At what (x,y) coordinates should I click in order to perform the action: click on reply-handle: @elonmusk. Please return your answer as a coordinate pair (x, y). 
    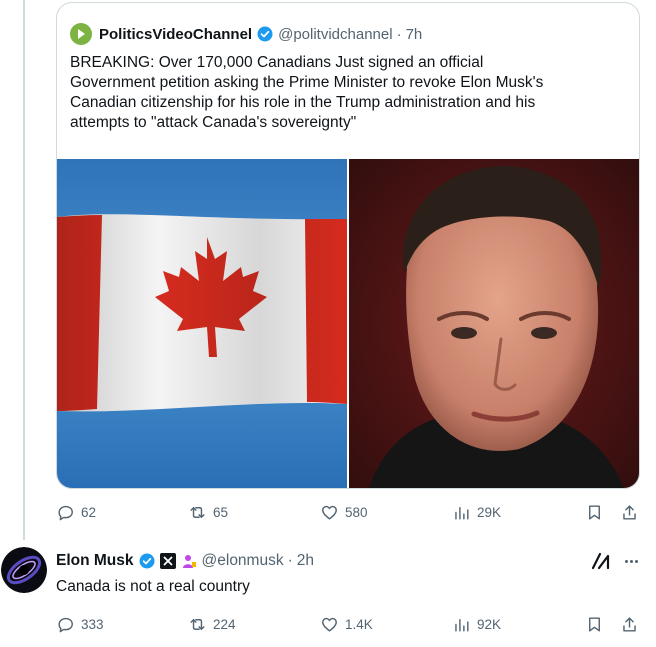
    Looking at the image, I should click on (243, 561).